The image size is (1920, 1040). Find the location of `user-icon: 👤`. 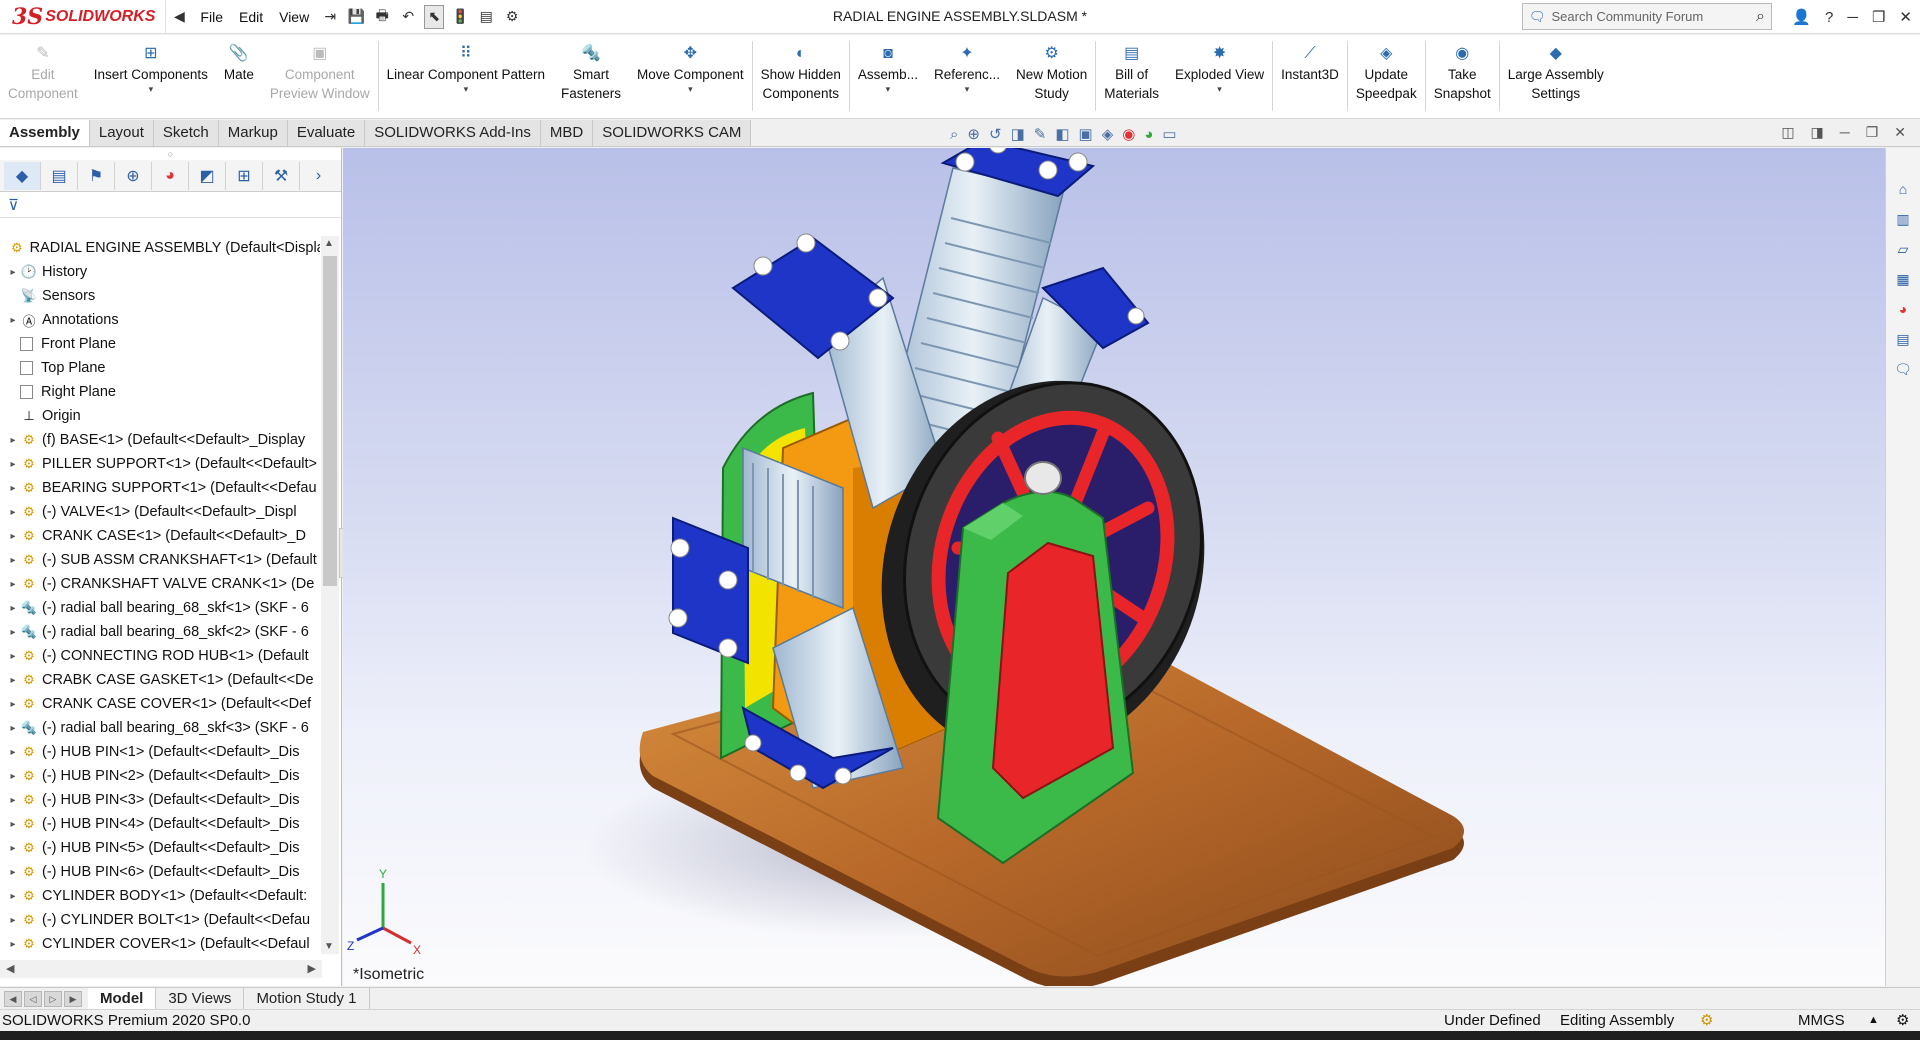

user-icon: 👤 is located at coordinates (1801, 17).